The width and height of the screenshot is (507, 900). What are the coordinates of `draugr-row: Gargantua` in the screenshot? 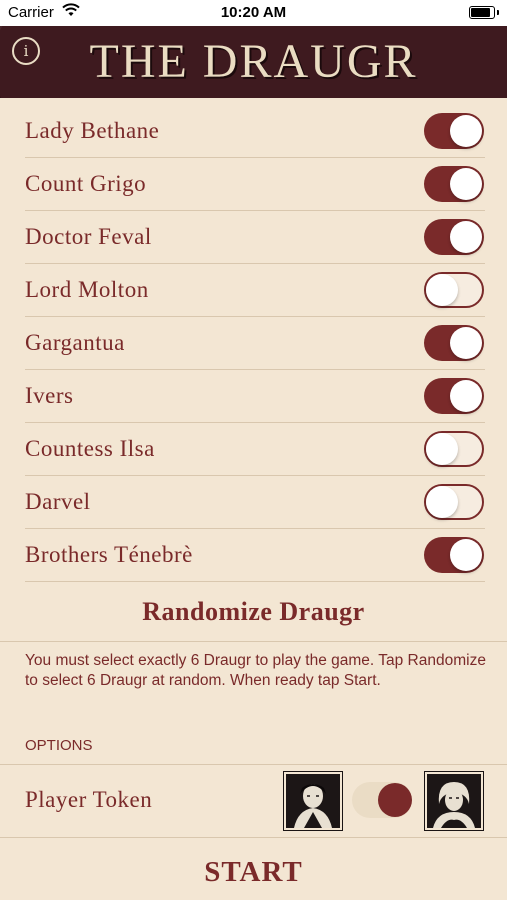 It's located at (255, 343).